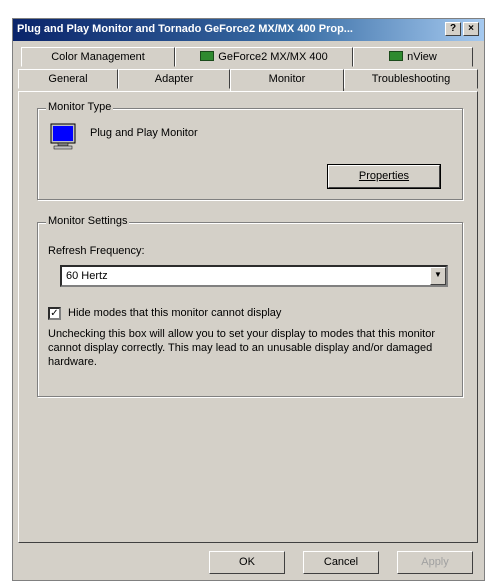 The width and height of the screenshot is (488, 584). What do you see at coordinates (247, 562) in the screenshot?
I see `ok-button: OK` at bounding box center [247, 562].